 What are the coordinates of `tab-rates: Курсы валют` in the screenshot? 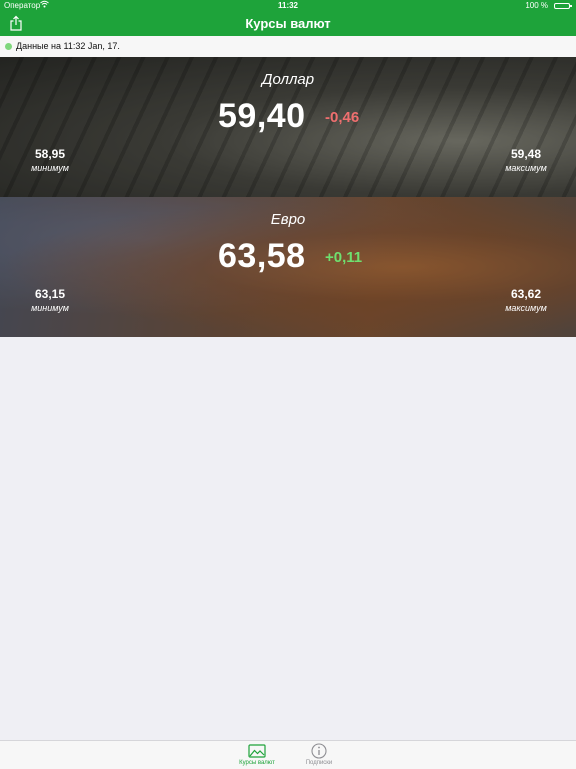 It's located at (257, 755).